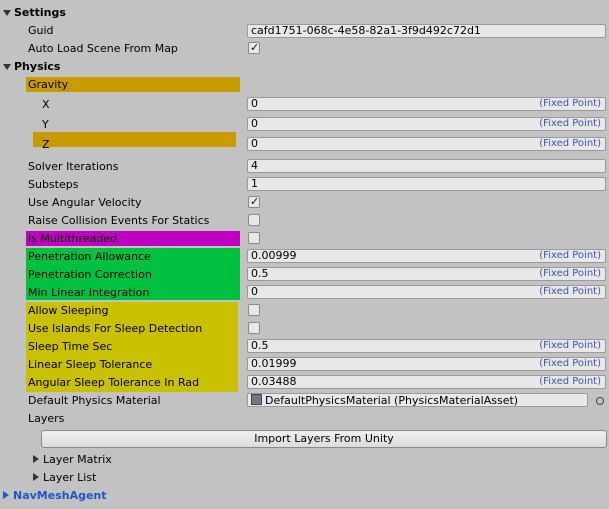 The image size is (609, 509). I want to click on penetration-allowance-value: 0.00999, so click(274, 255).